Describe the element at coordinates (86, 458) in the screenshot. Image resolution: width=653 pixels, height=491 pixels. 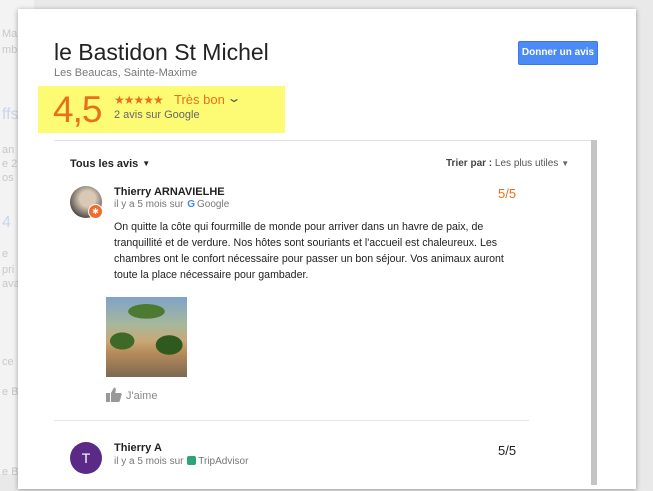
I see `avatar: T` at that location.